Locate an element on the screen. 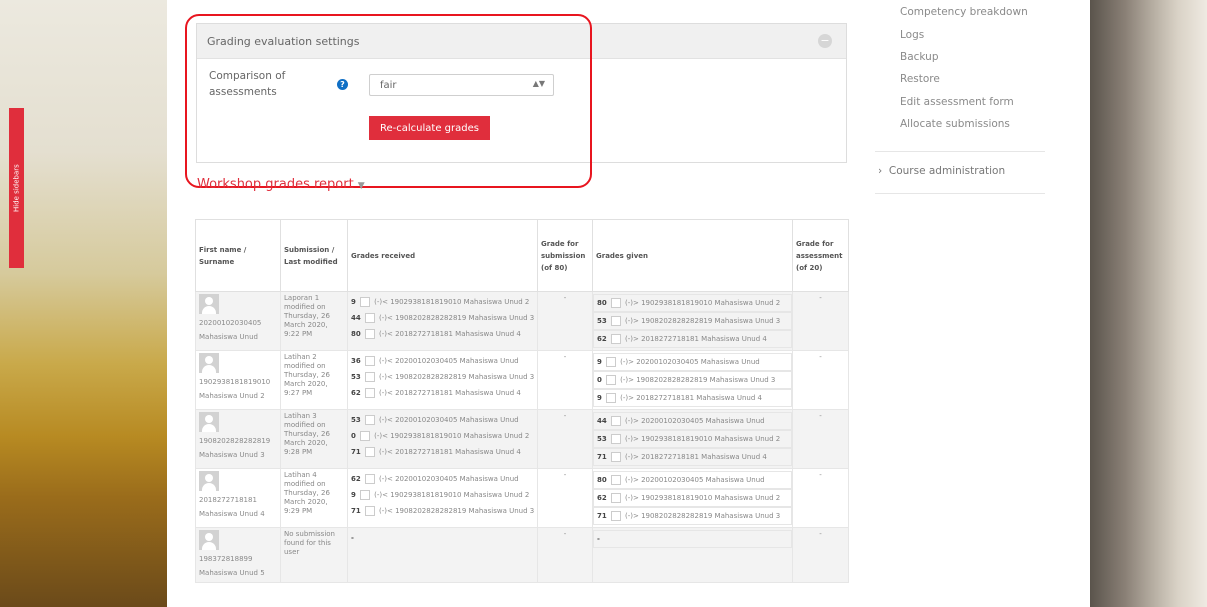 The image size is (1207, 607). menu-logs: Logs is located at coordinates (912, 35).